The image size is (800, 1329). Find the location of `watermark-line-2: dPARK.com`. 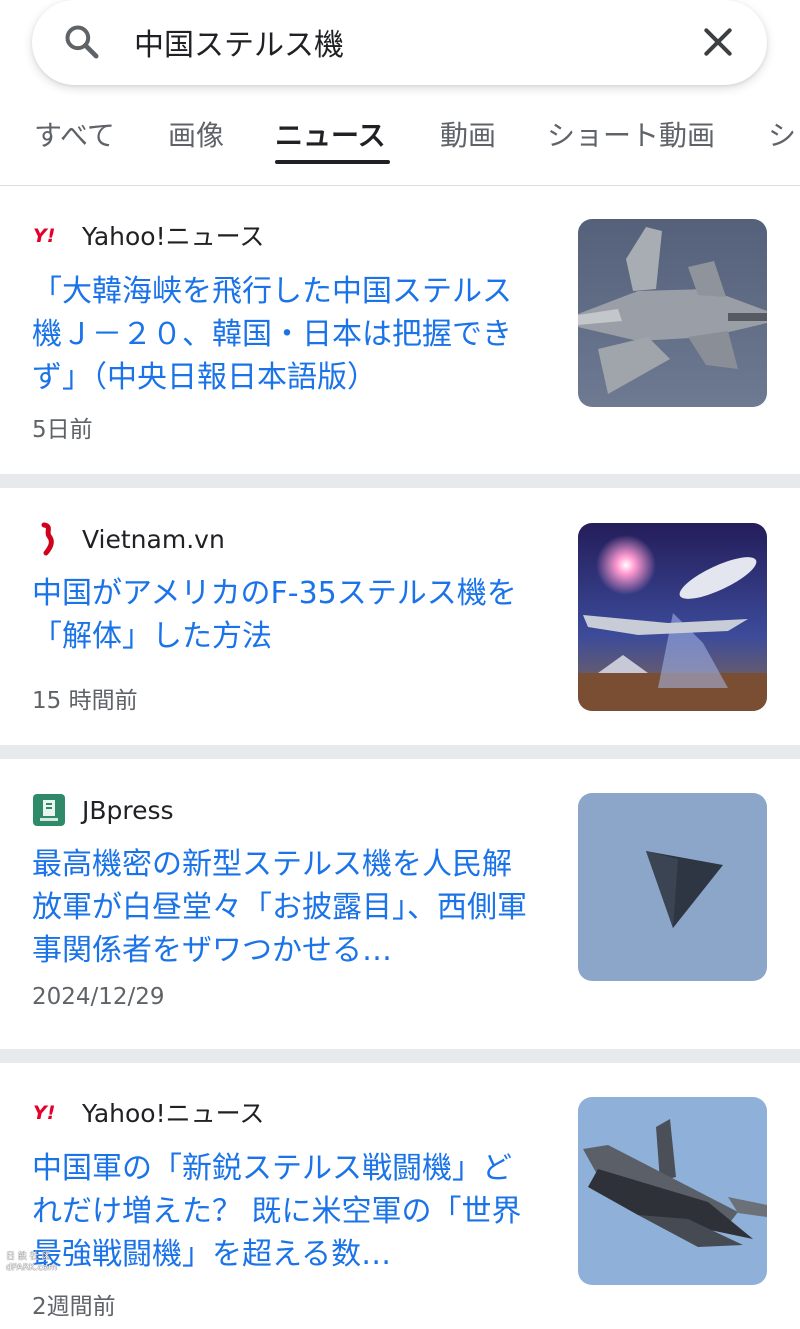

watermark-line-2: dPARK.com is located at coordinates (31, 1268).